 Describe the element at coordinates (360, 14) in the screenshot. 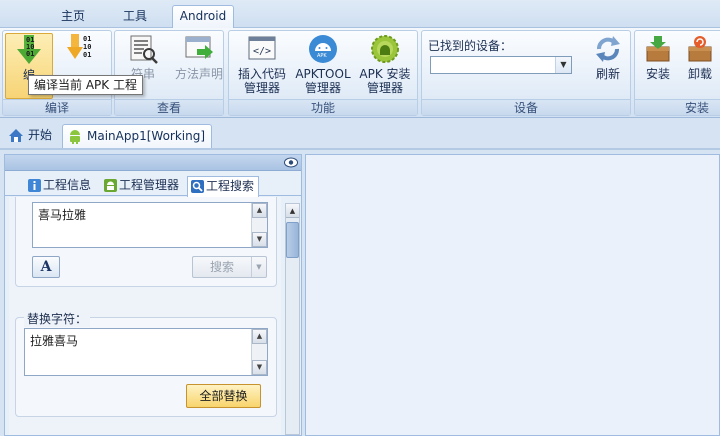

I see `menu-bar: 主页 工具 Android` at that location.